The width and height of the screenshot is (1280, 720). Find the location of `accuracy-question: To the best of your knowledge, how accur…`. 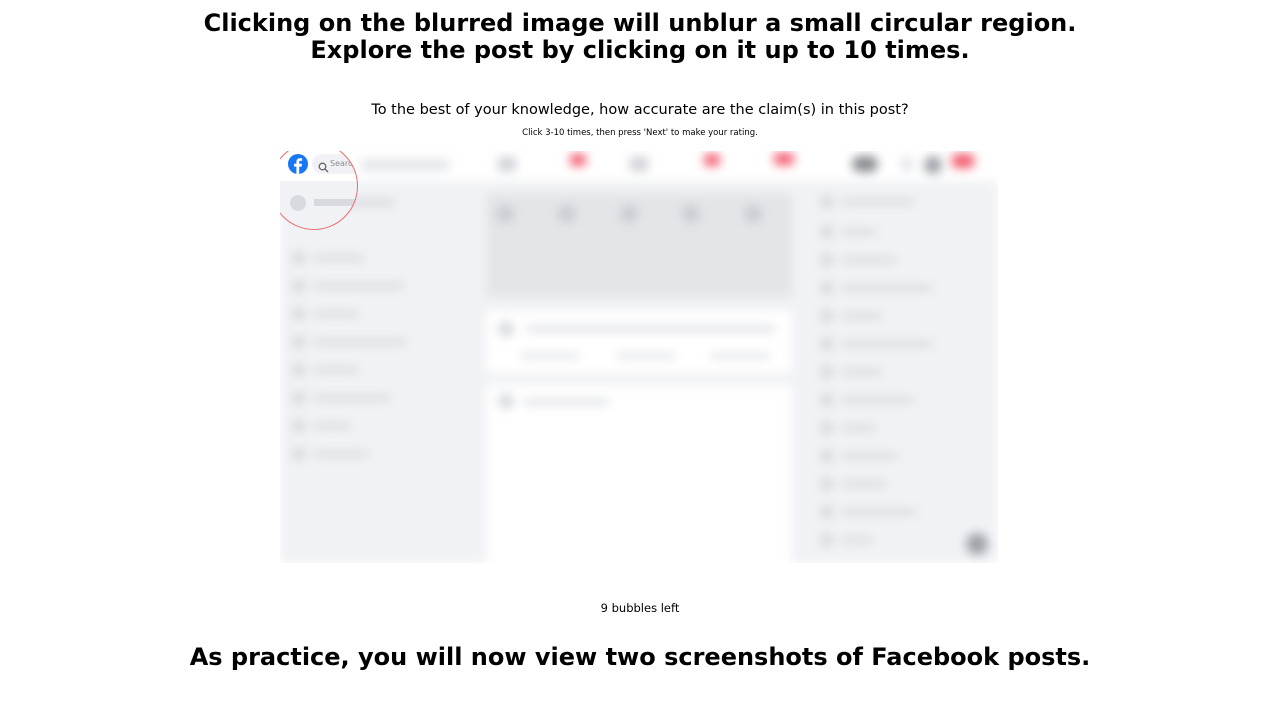

accuracy-question: To the best of your knowledge, how accur… is located at coordinates (640, 110).